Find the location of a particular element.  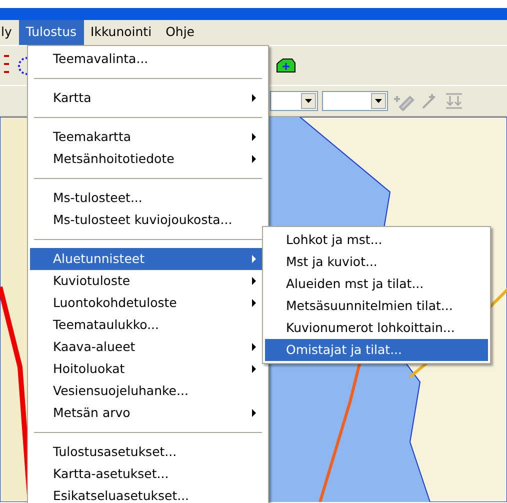

menu-item: Ohje is located at coordinates (180, 32).